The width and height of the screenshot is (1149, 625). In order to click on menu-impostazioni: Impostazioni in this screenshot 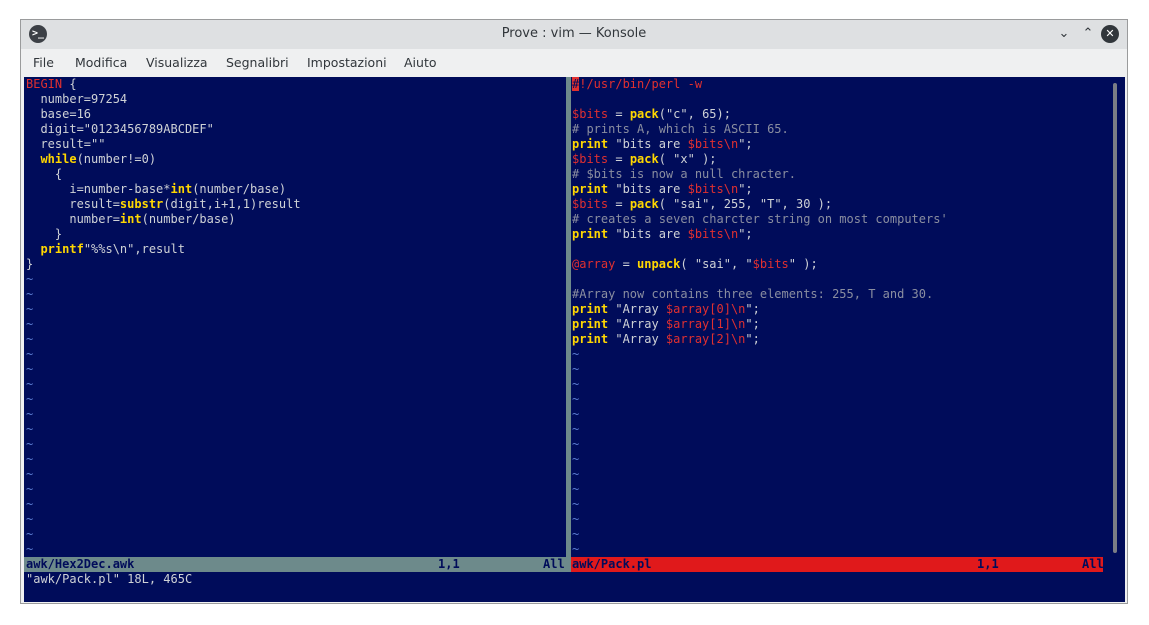, I will do `click(347, 62)`.